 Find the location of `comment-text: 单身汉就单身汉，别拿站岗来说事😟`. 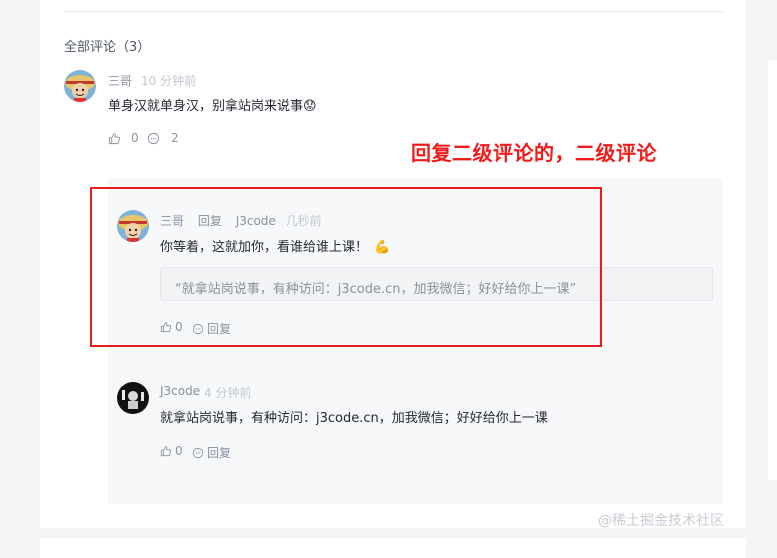

comment-text: 单身汉就单身汉，别拿站岗来说事😟 is located at coordinates (212, 104).